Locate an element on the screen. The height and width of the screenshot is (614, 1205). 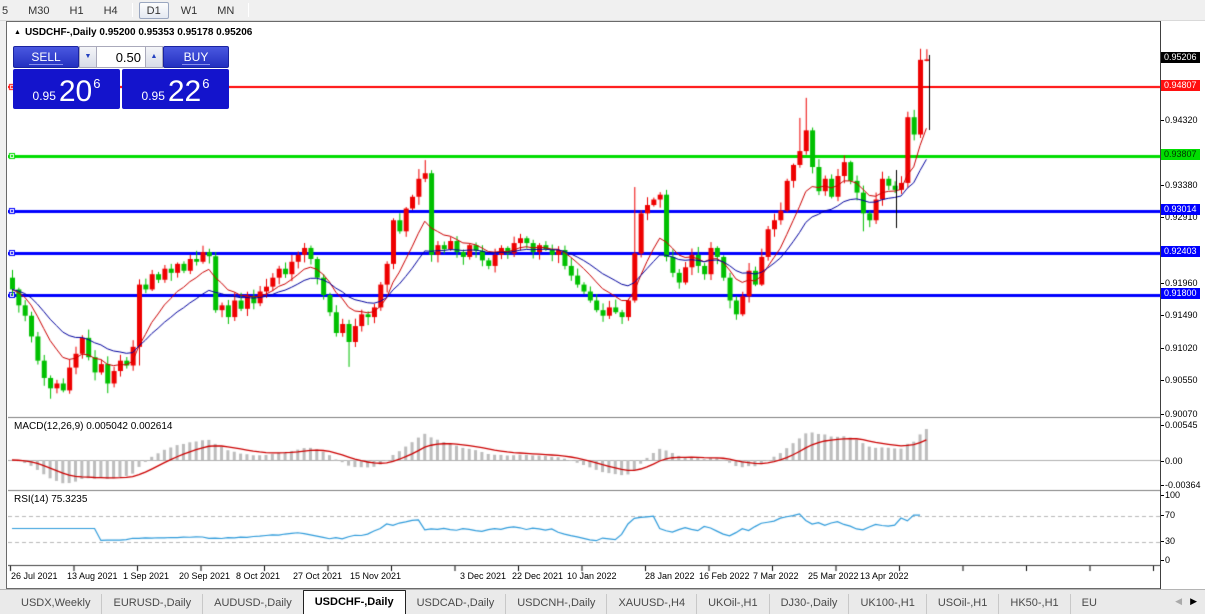
chart-tab-audusddaily: AUDUSD-,Daily is located at coordinates (252, 604).